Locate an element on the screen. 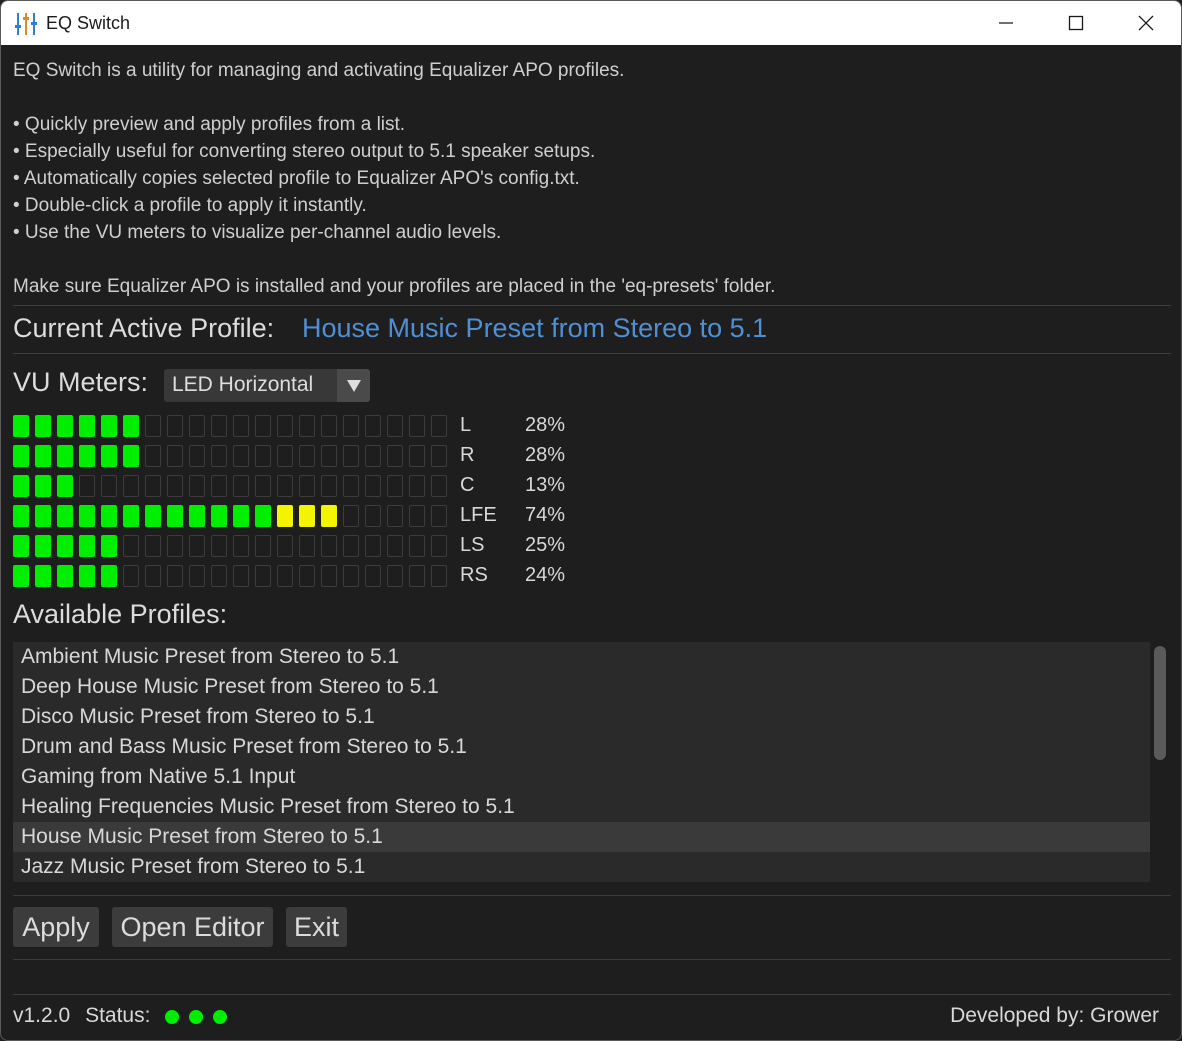 Image resolution: width=1182 pixels, height=1041 pixels. vu-channel-label: RS is located at coordinates (474, 575).